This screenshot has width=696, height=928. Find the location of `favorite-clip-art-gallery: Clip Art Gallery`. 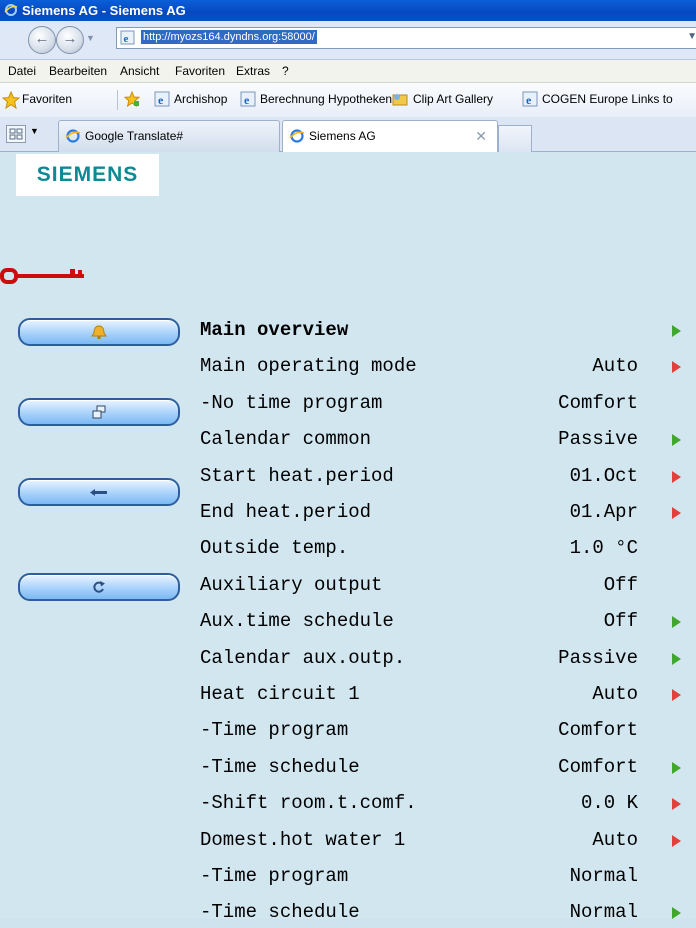

favorite-clip-art-gallery: Clip Art Gallery is located at coordinates (453, 99).